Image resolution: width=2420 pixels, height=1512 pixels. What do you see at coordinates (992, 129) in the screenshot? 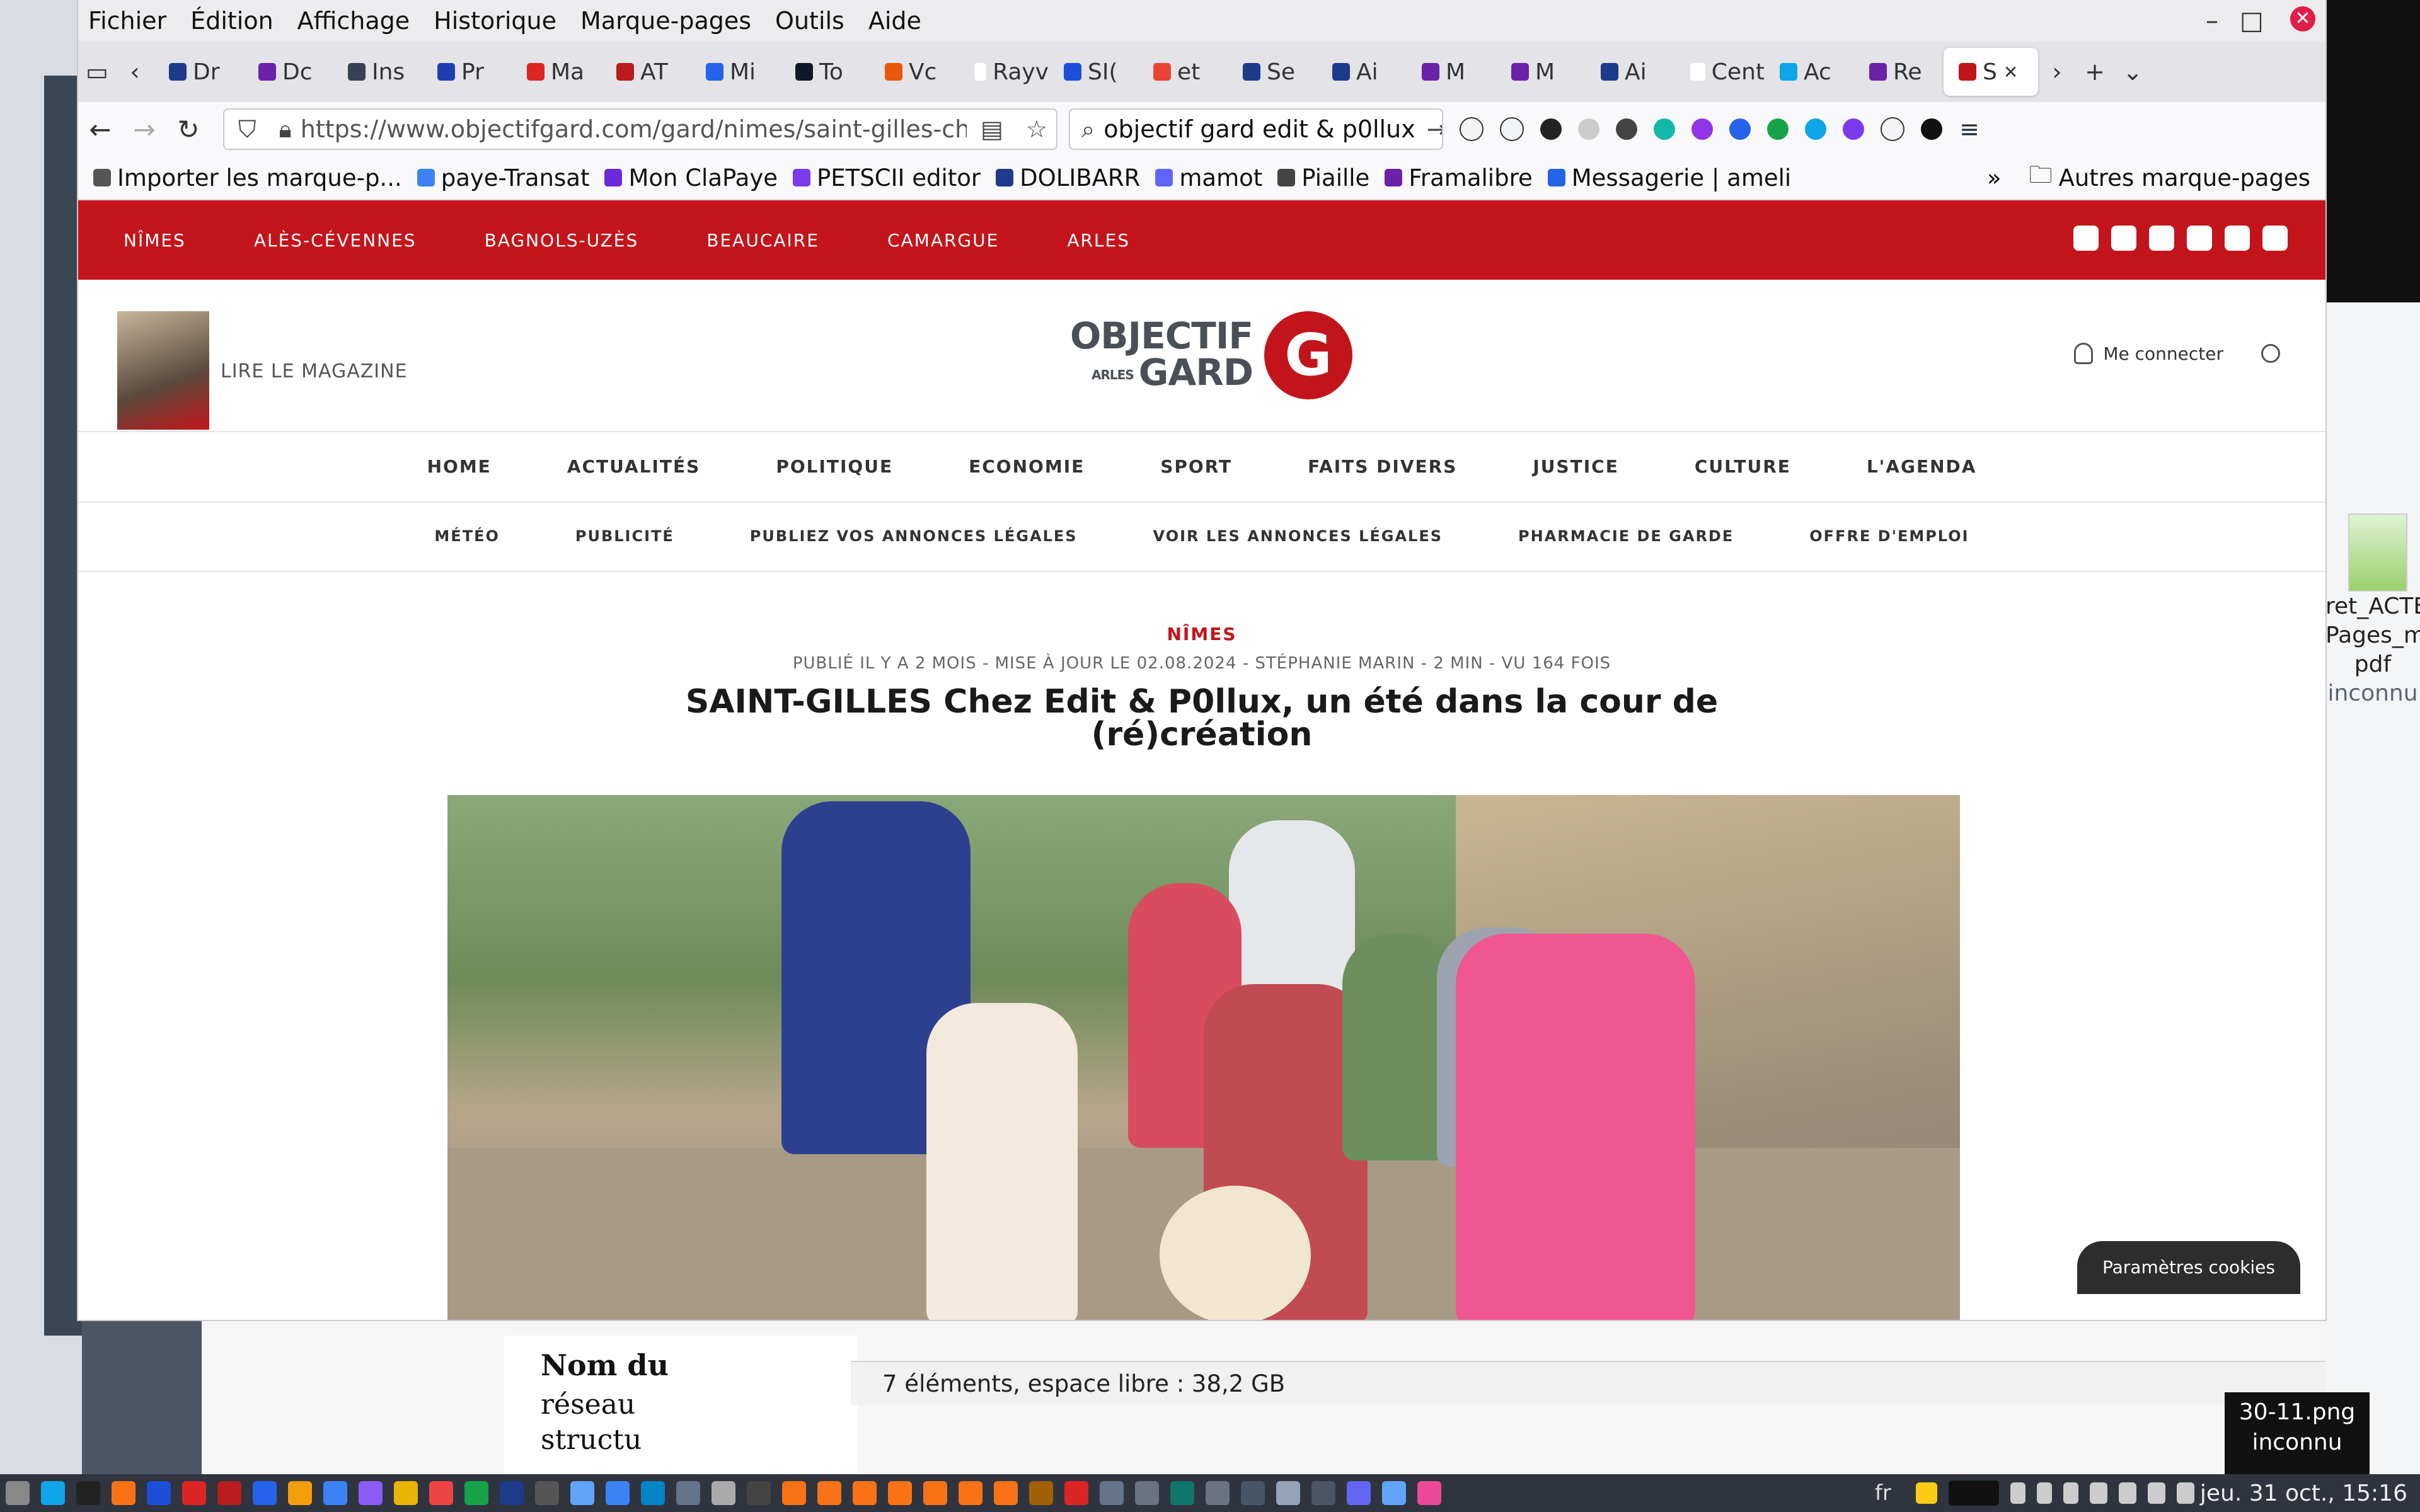
I see `reader-view-icon: ▤` at bounding box center [992, 129].